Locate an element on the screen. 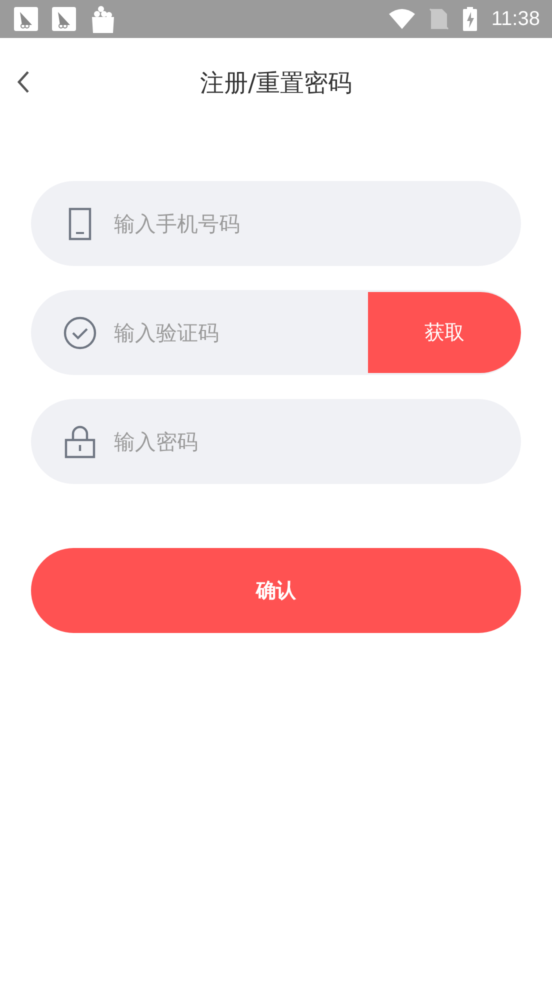 This screenshot has height=981, width=552. password-input: 输入密码 is located at coordinates (316, 441).